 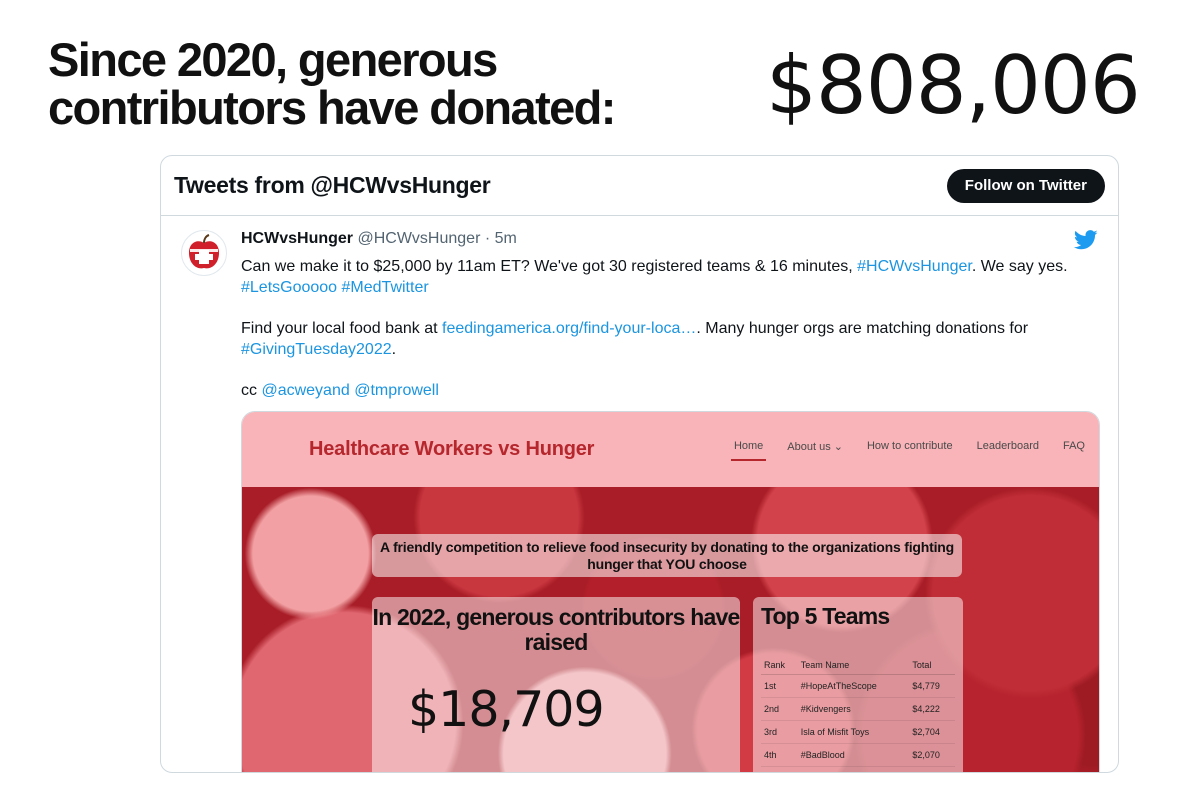 What do you see at coordinates (394, 349) in the screenshot?
I see `tweet-text: .` at bounding box center [394, 349].